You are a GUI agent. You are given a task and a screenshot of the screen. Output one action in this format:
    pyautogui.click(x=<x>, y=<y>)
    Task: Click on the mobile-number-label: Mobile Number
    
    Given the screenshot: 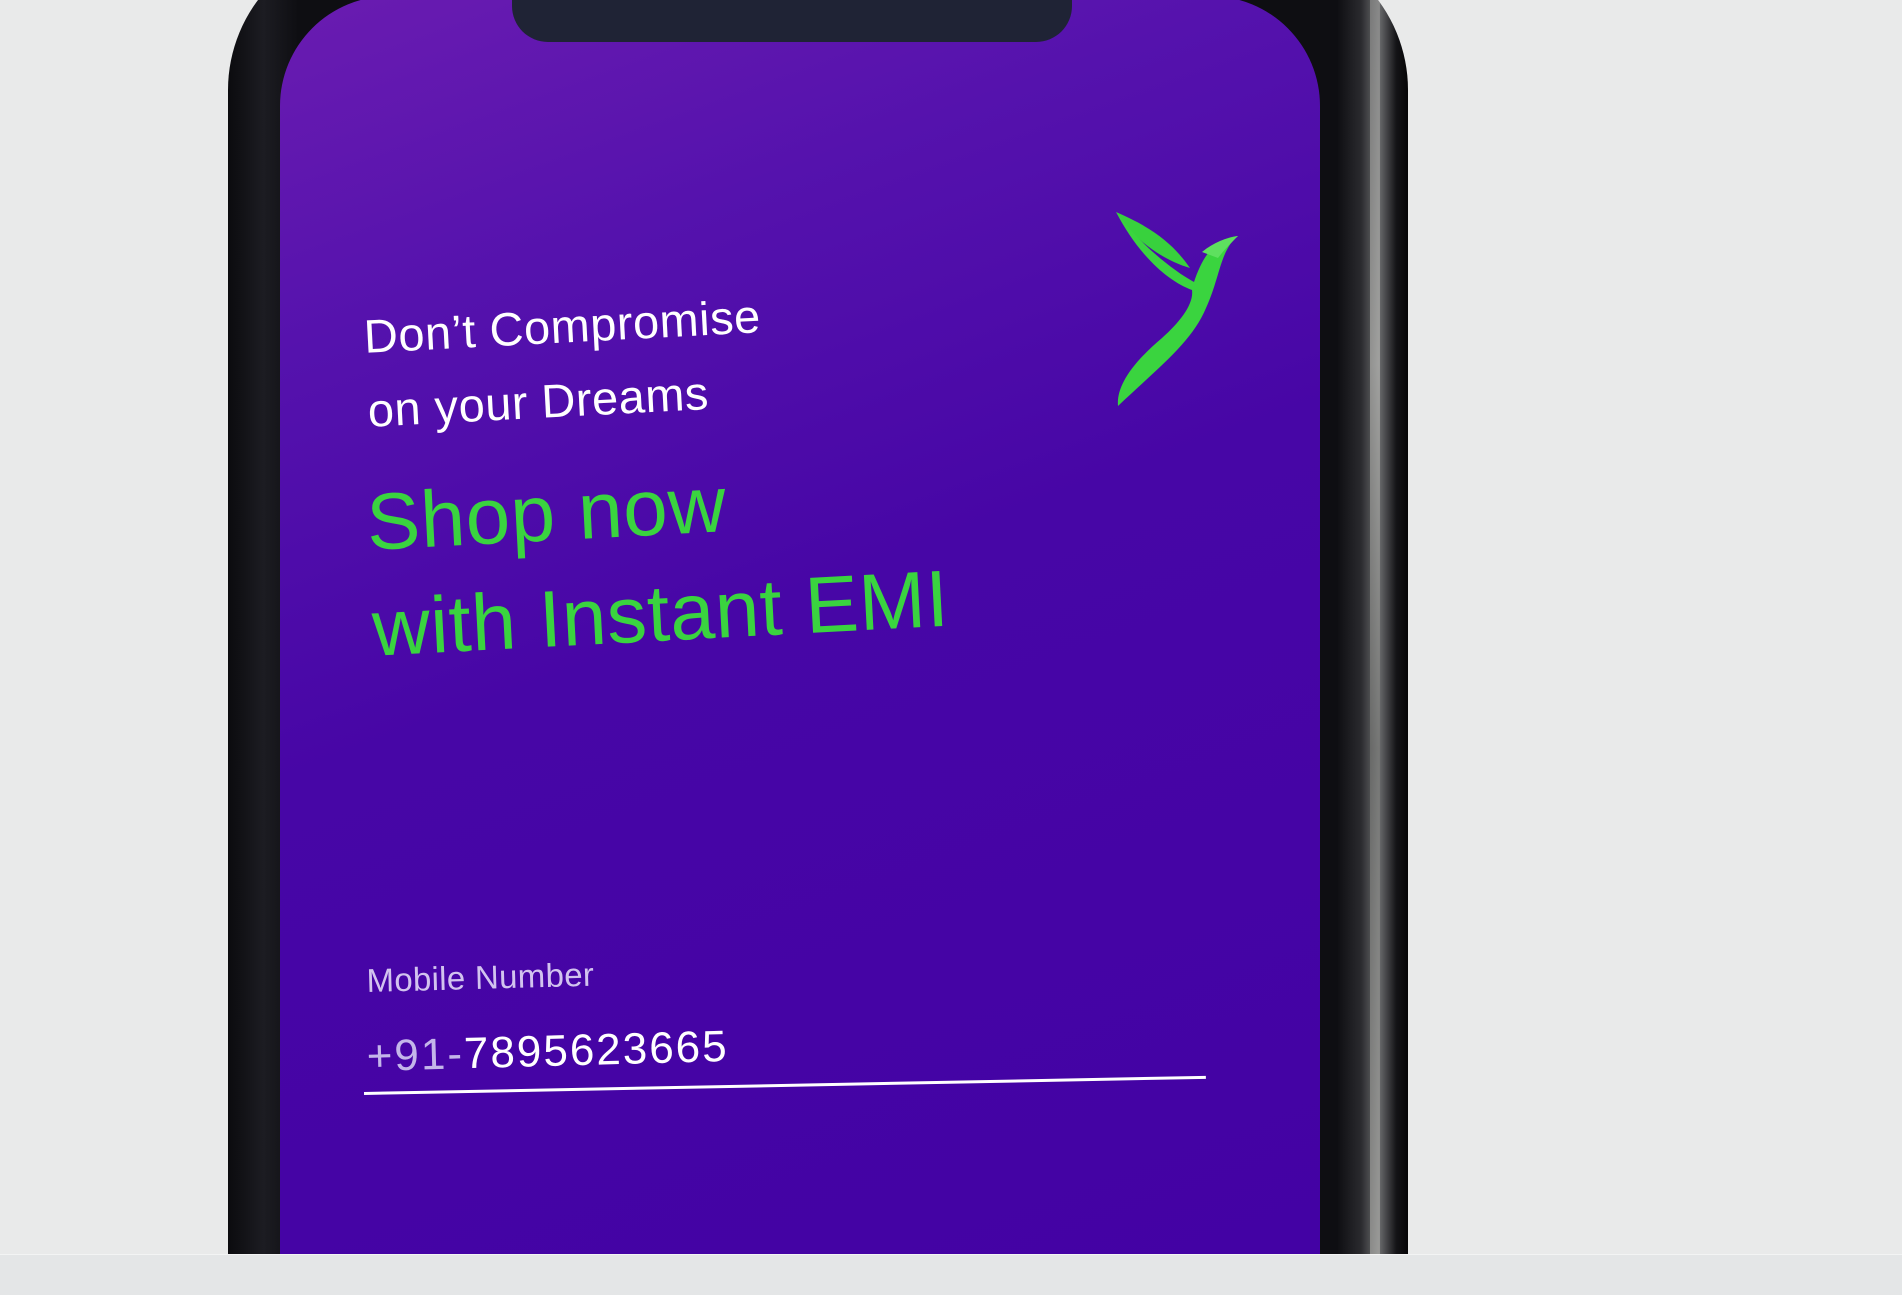 What is the action you would take?
    pyautogui.click(x=480, y=977)
    